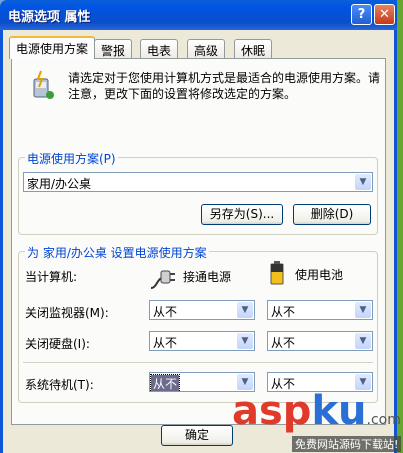 This screenshot has height=453, width=403. Describe the element at coordinates (182, 94) in the screenshot. I see `intro-text-line2: 注意，更改下面的设置将修改选定的方案。` at that location.